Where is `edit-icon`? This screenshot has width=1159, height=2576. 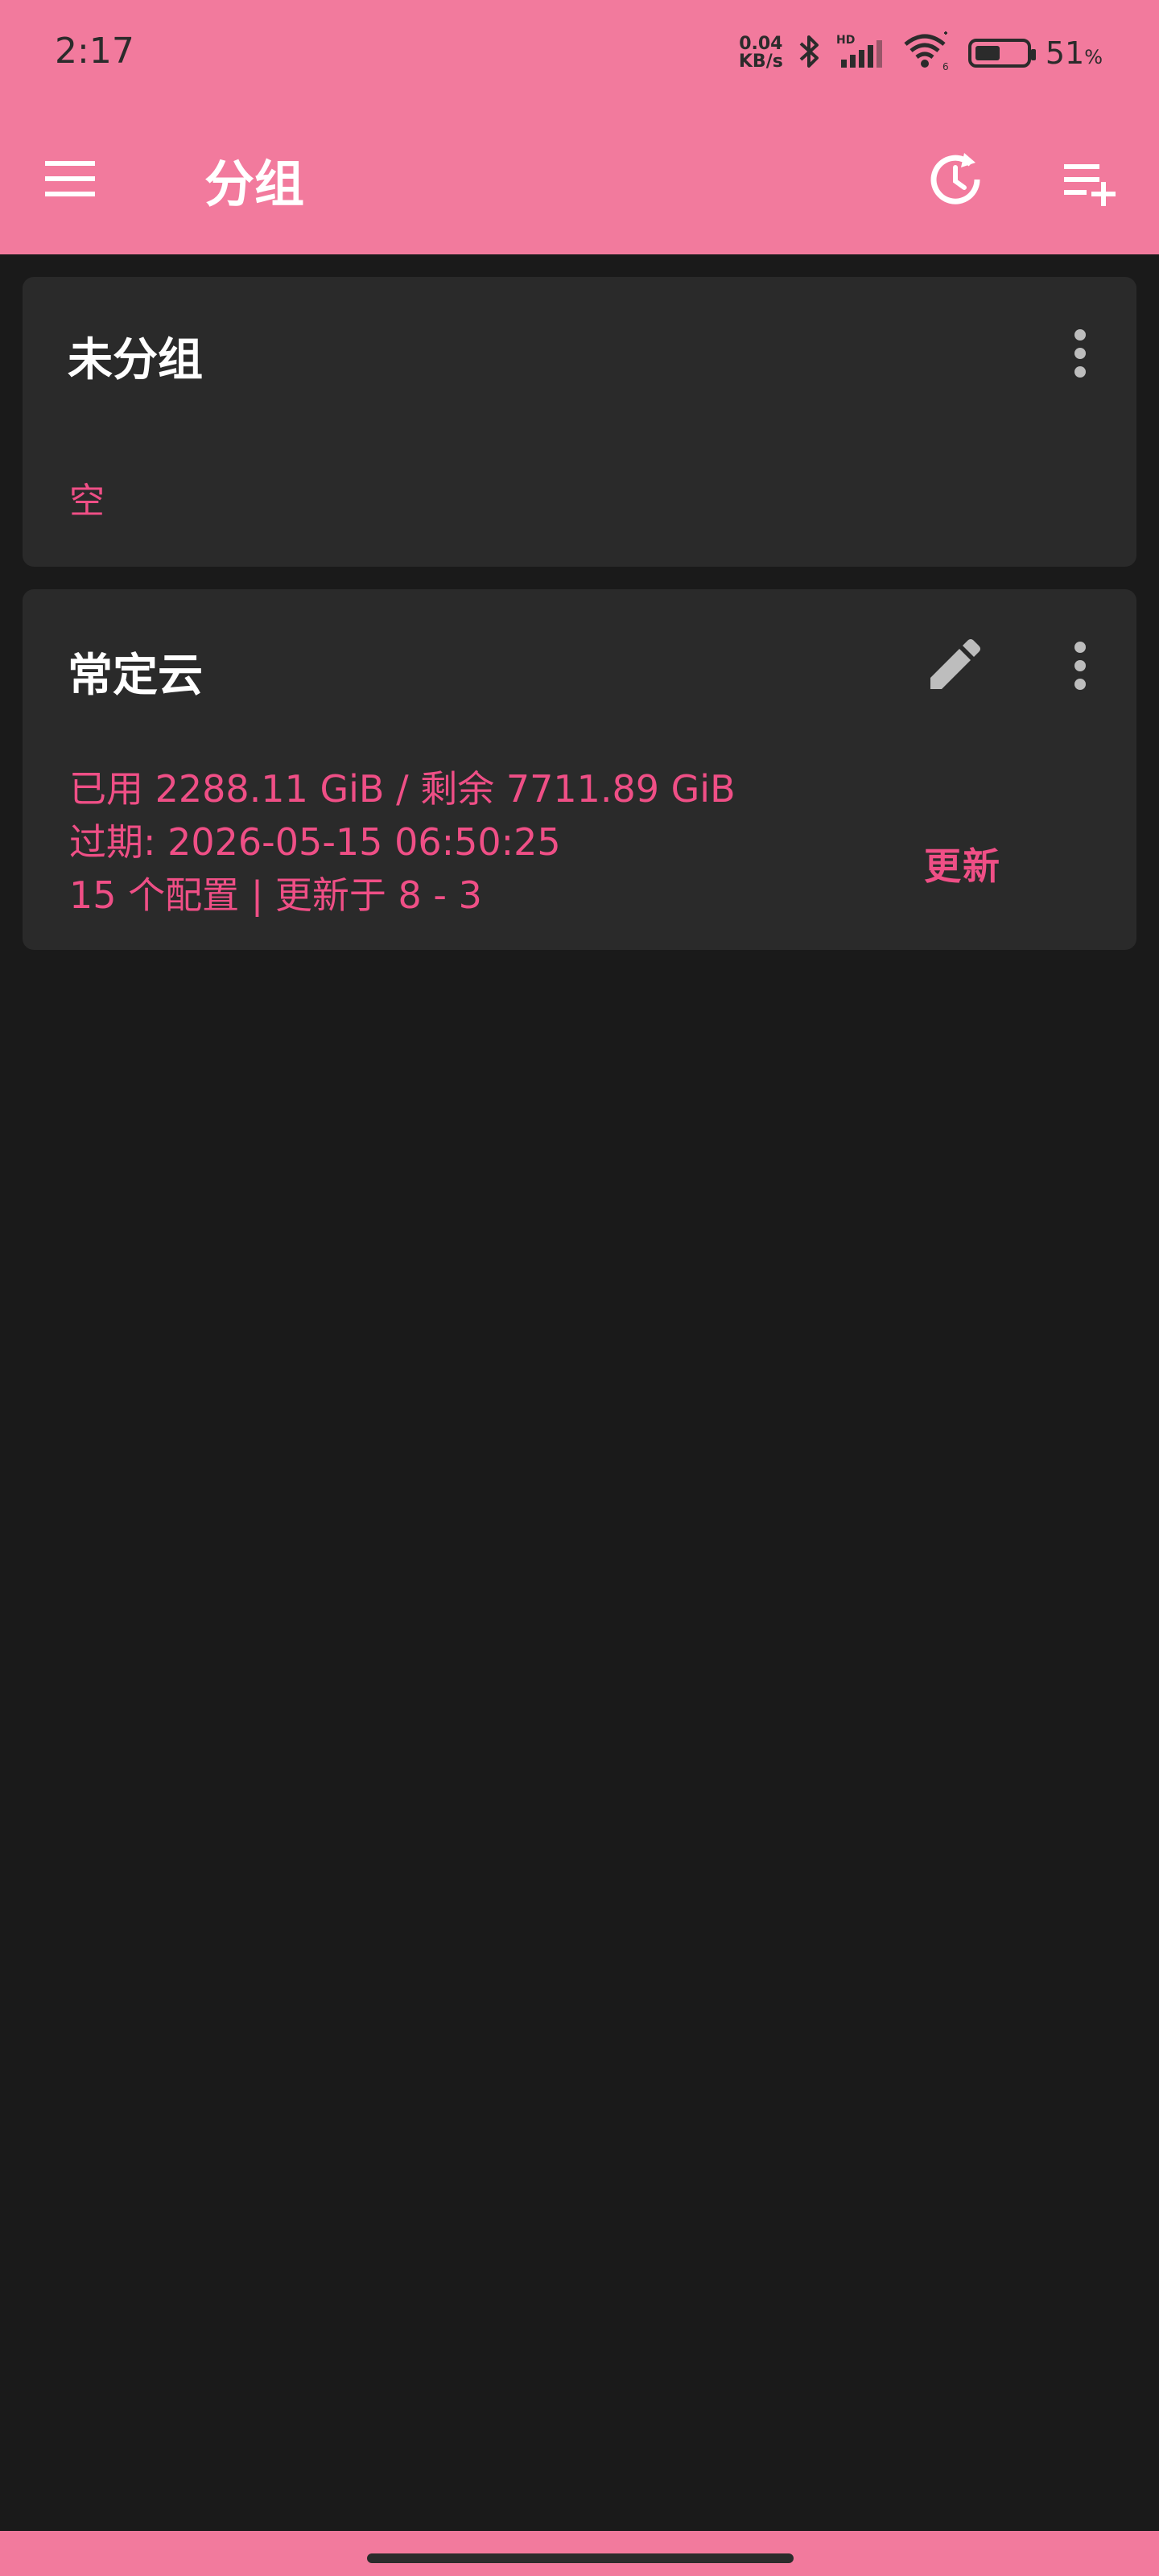
edit-icon is located at coordinates (955, 664).